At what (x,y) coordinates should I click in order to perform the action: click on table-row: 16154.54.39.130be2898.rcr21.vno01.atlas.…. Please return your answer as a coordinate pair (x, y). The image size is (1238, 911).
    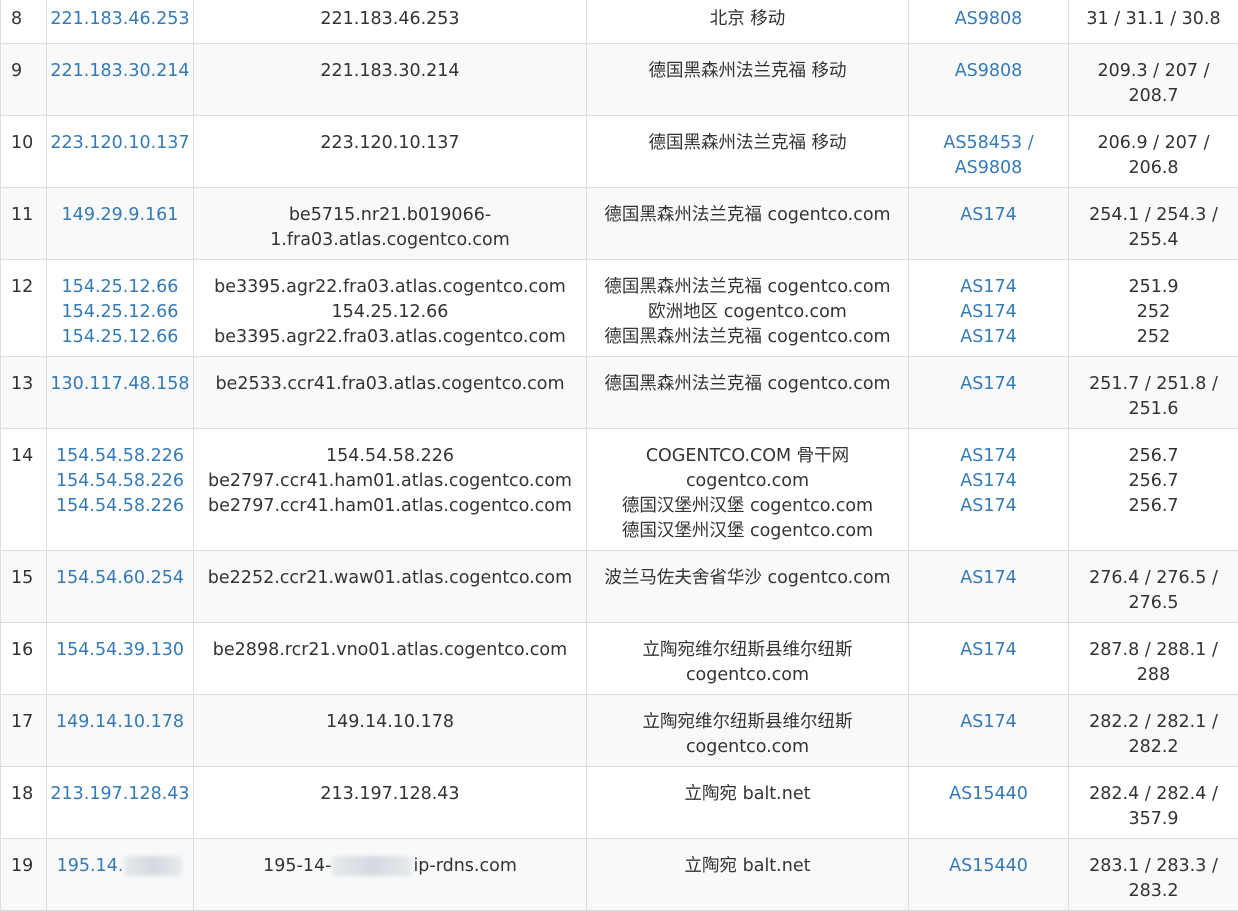
    Looking at the image, I should click on (619, 659).